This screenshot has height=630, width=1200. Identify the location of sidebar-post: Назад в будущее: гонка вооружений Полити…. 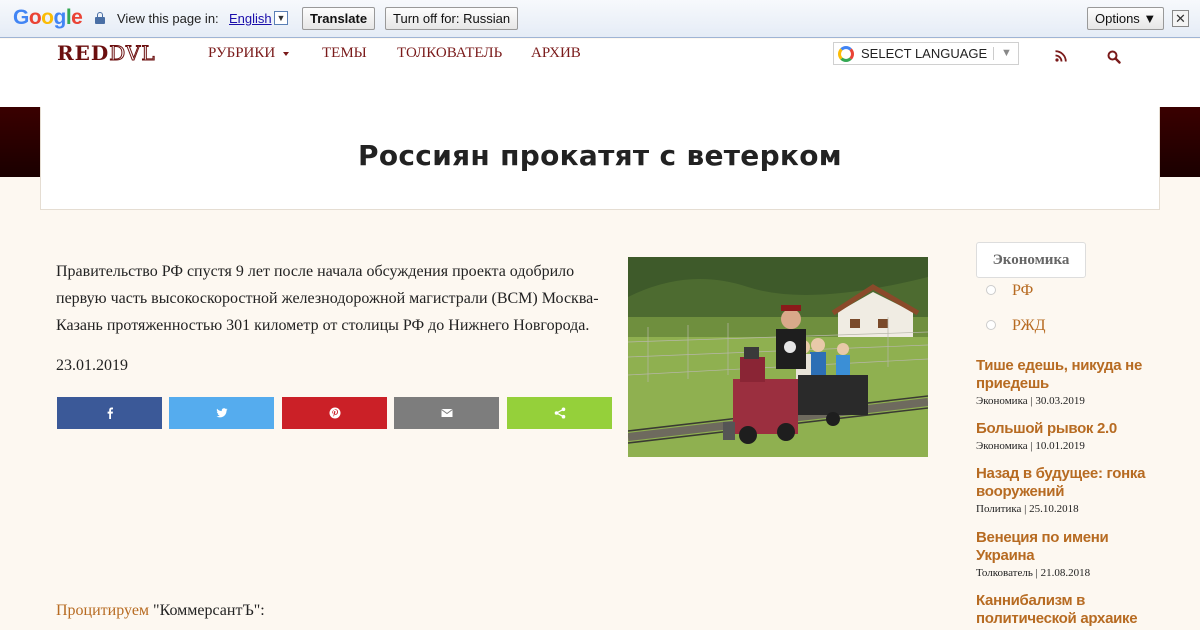
(1071, 490).